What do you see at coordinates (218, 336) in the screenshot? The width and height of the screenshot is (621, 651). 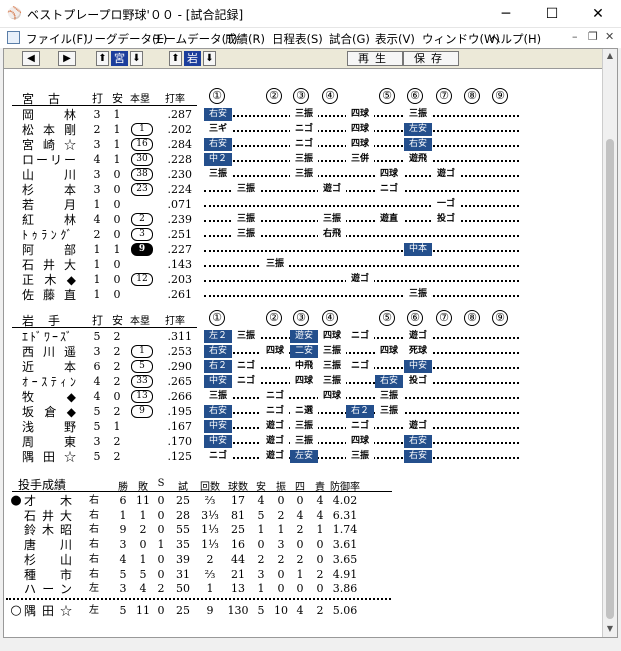 I see `at-bat-result: 左２` at bounding box center [218, 336].